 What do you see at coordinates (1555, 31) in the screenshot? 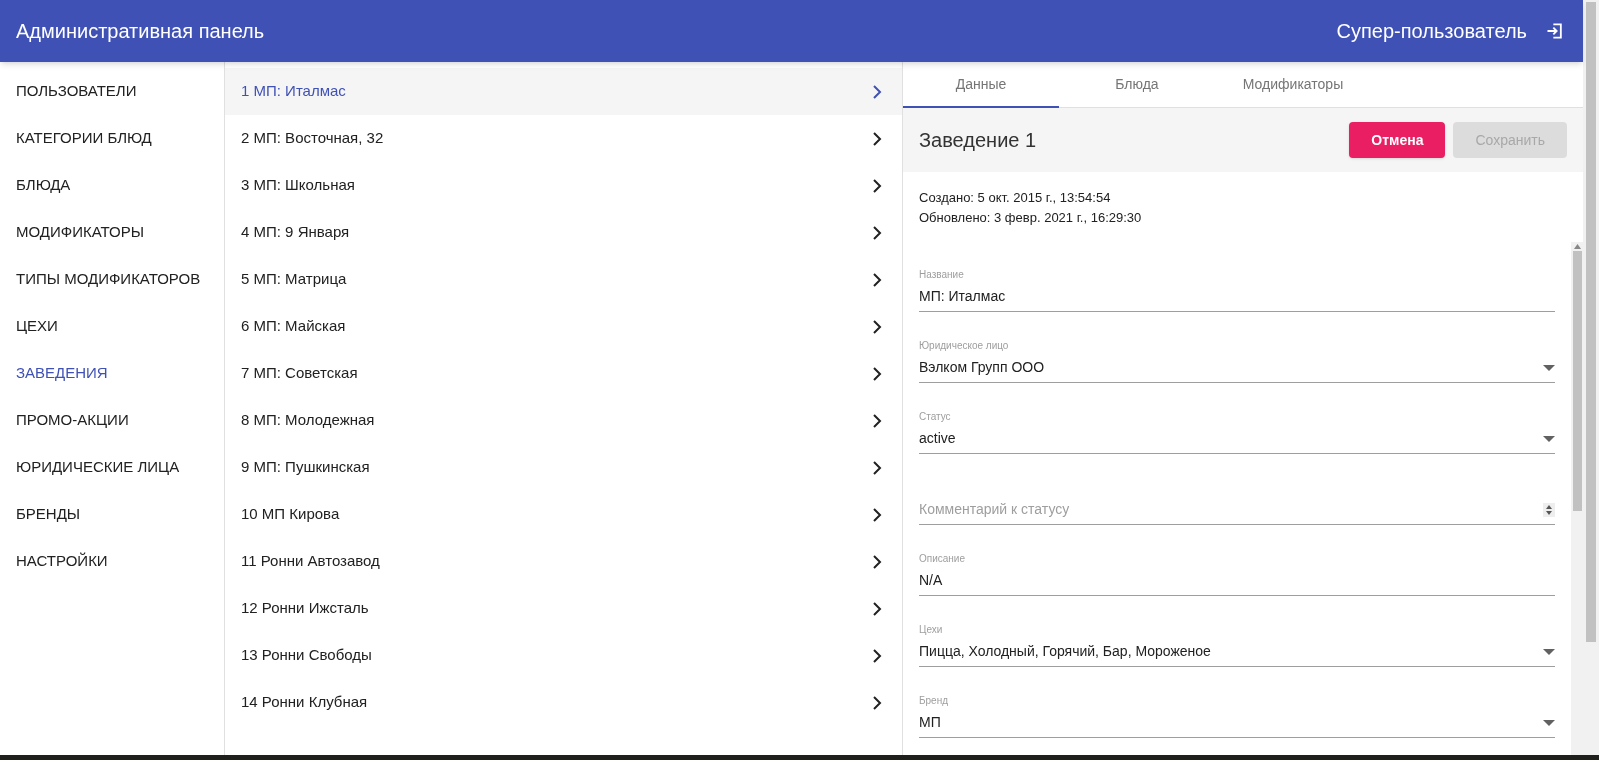
I see `logout-icon` at bounding box center [1555, 31].